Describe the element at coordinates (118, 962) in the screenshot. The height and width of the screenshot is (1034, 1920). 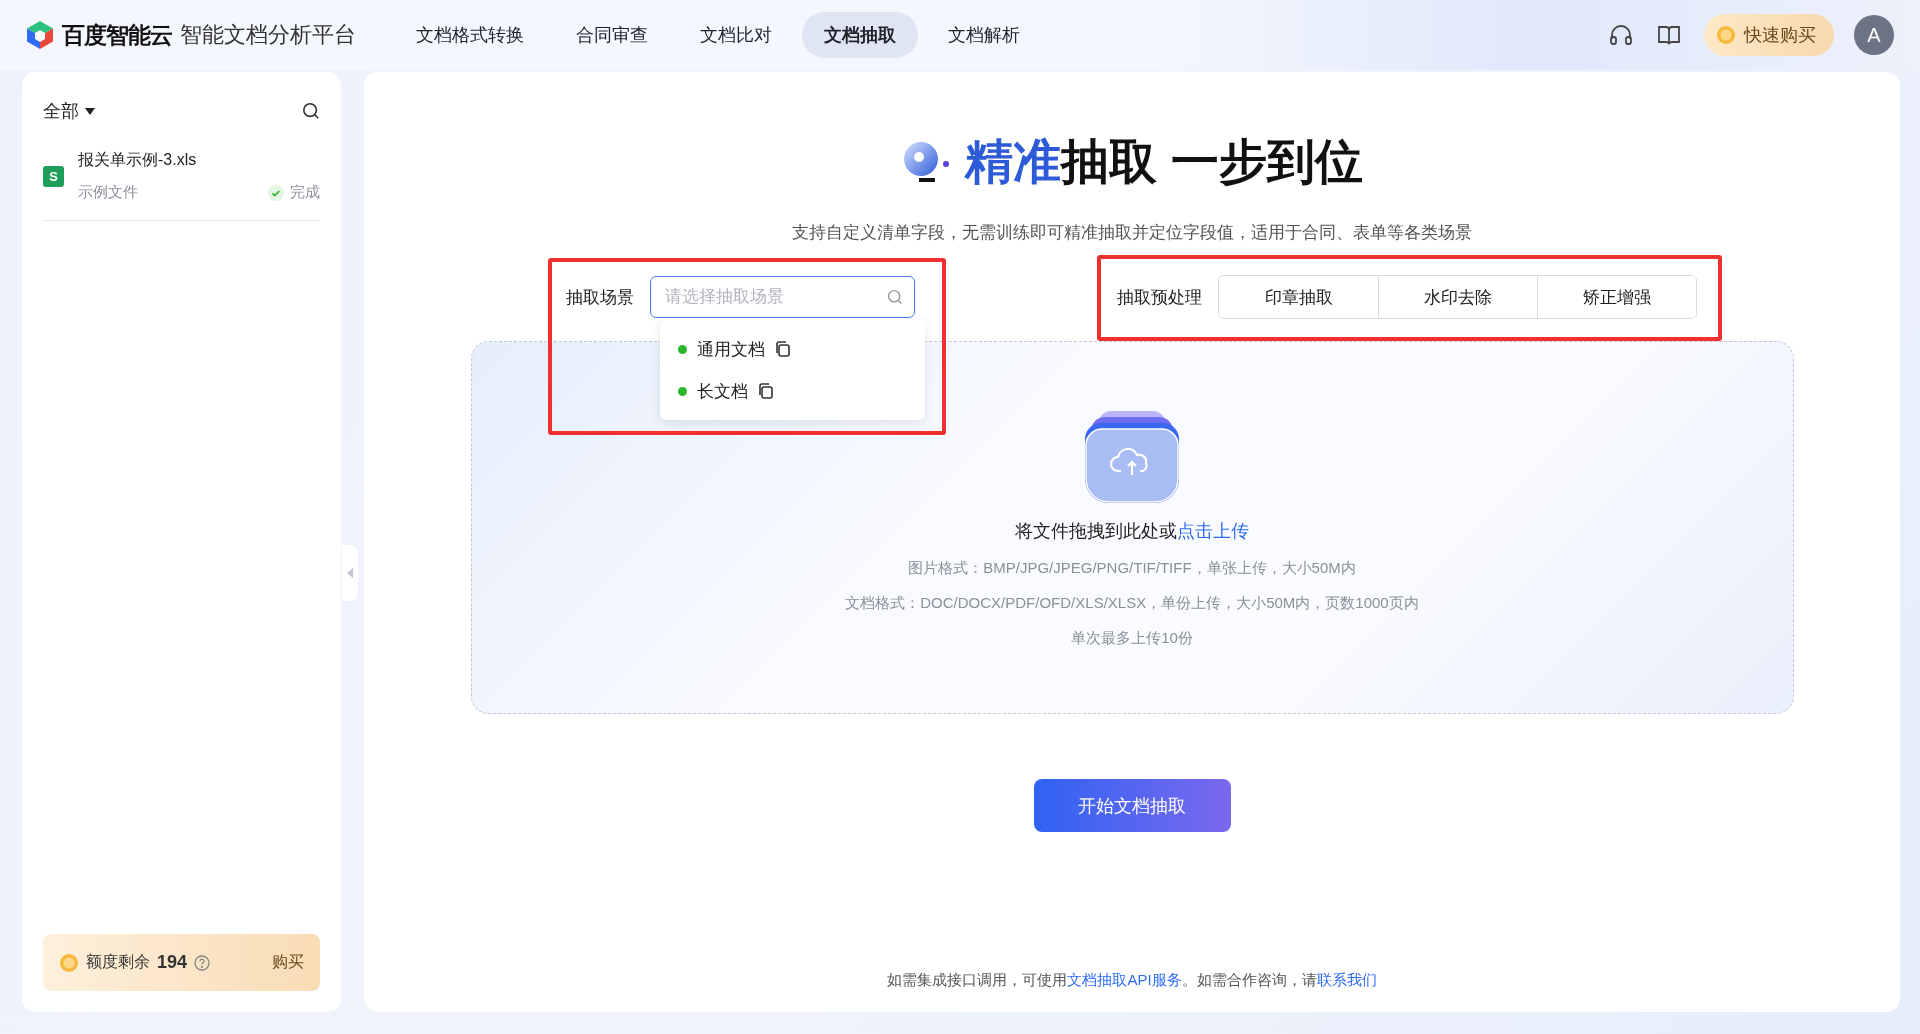
I see `quota-label: 额度剩余` at that location.